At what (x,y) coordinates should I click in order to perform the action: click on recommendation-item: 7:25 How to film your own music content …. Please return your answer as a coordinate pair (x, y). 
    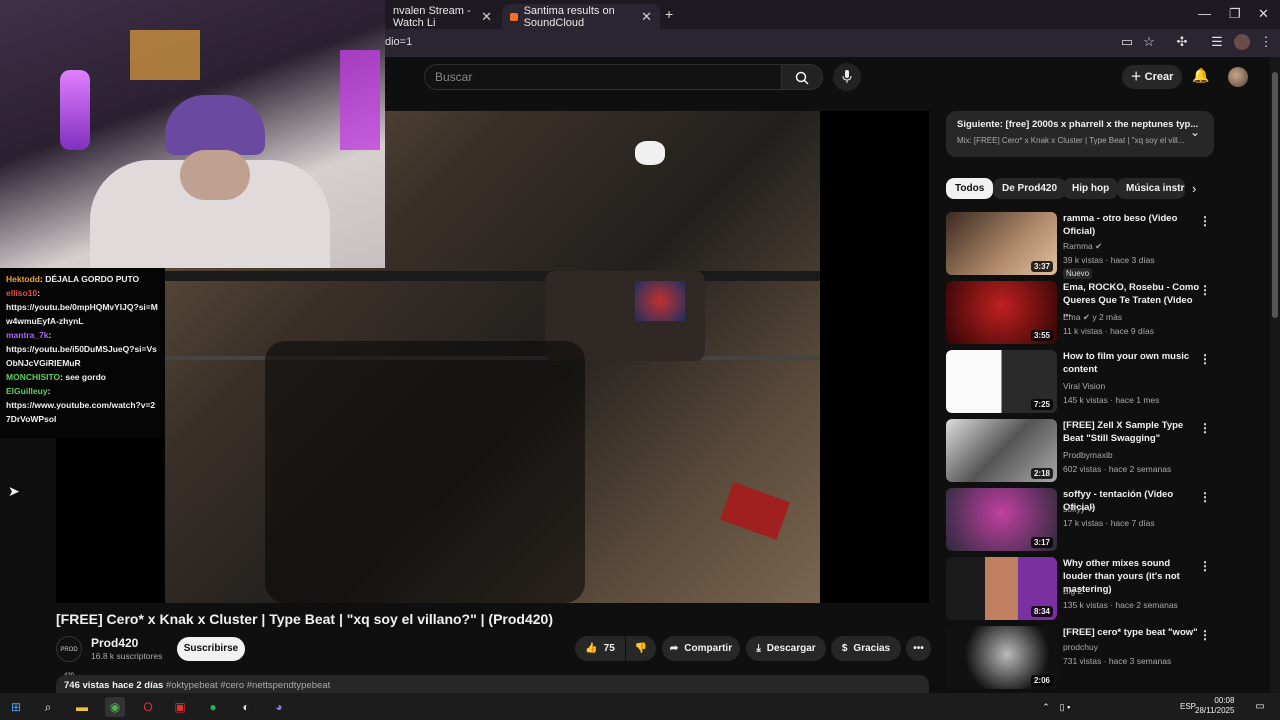
    Looking at the image, I should click on (1078, 382).